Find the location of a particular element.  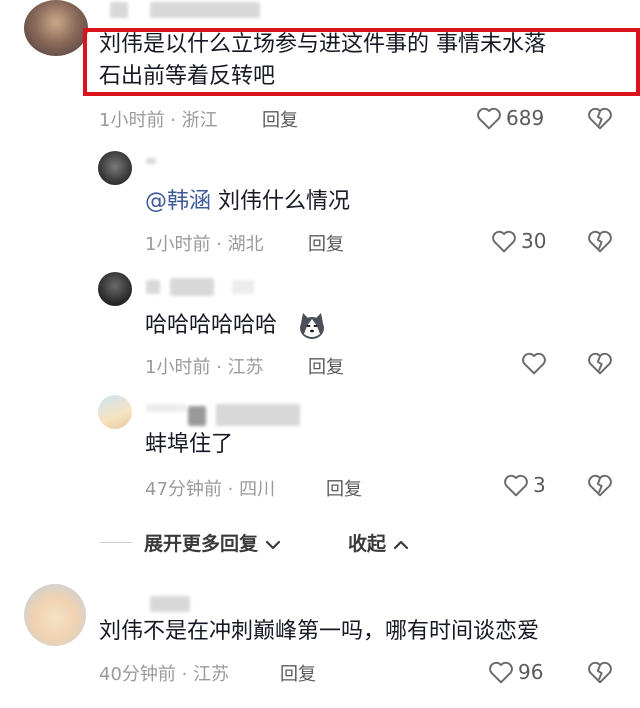

collapse-replies-button: 收起 is located at coordinates (378, 542).